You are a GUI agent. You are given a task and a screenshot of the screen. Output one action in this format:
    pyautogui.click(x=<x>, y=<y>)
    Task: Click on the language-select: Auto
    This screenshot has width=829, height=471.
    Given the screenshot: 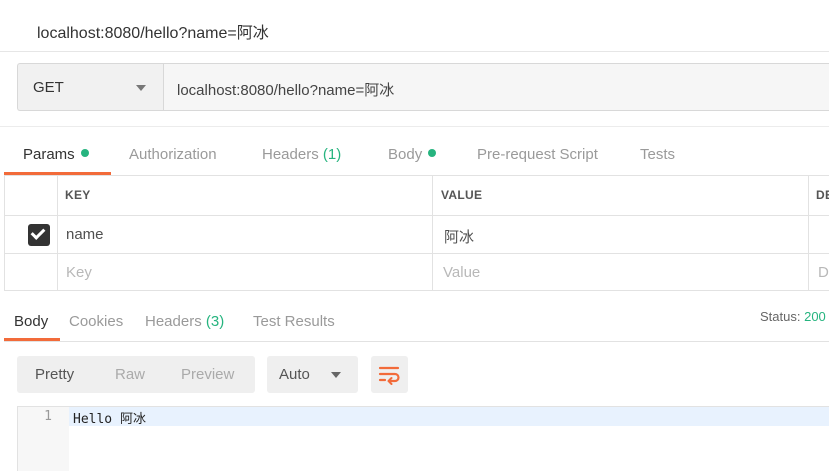 What is the action you would take?
    pyautogui.click(x=312, y=374)
    